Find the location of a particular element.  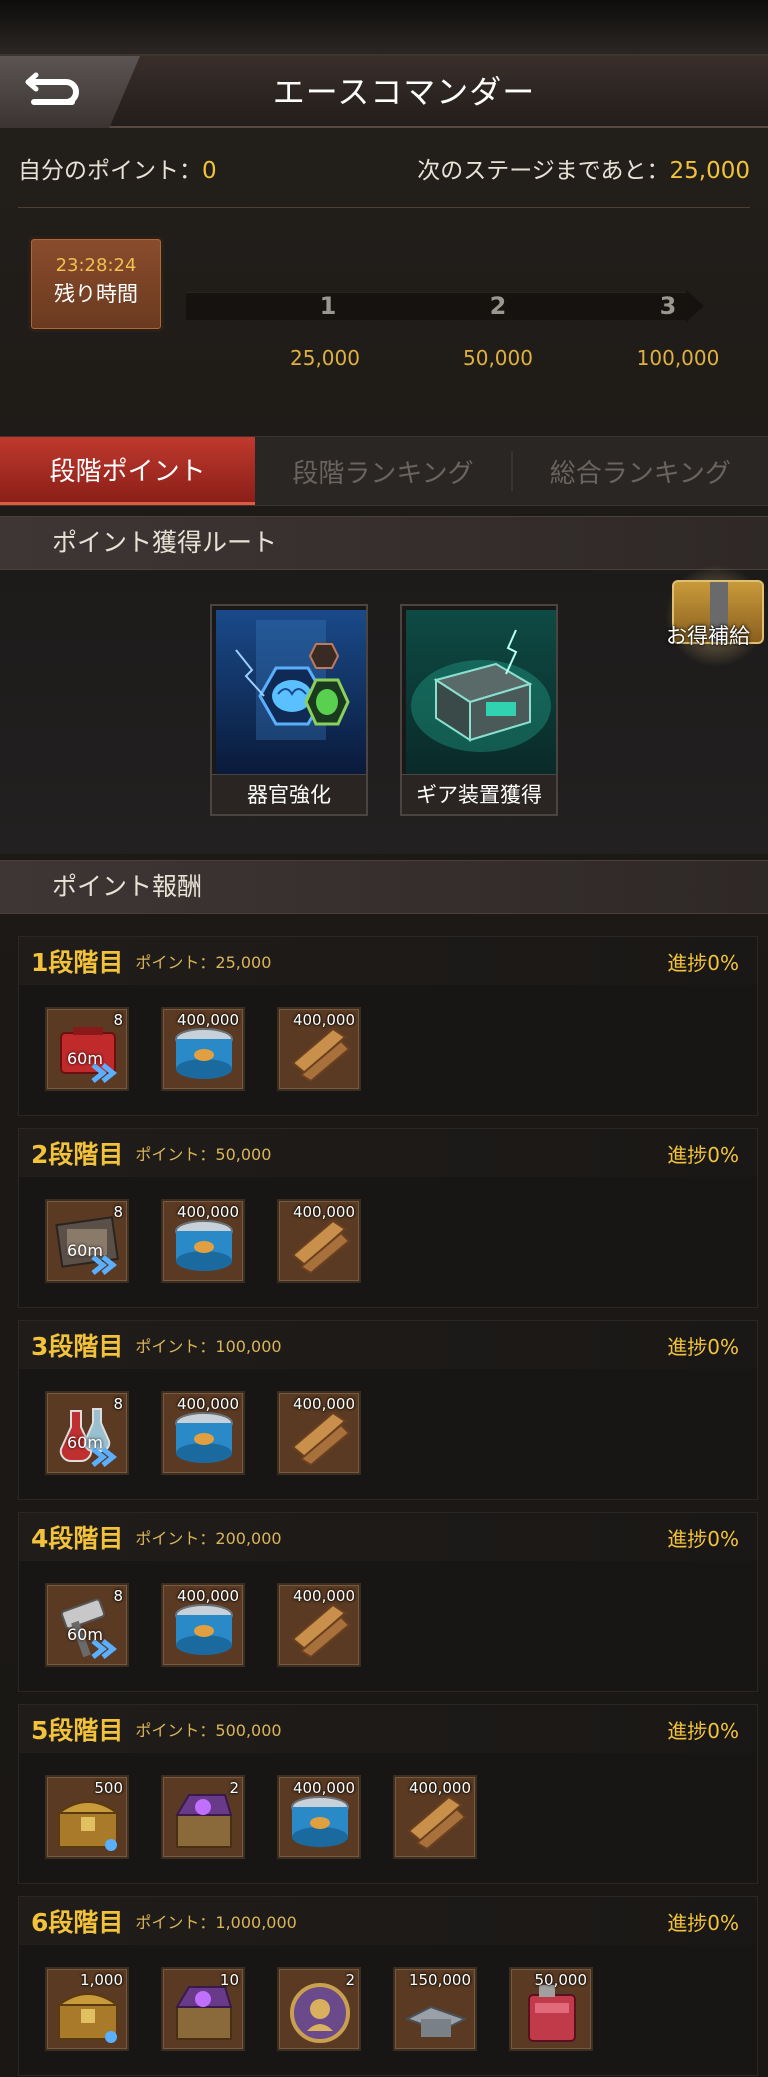

route-gear-acquire-label: ギア装置獲得 is located at coordinates (479, 794).